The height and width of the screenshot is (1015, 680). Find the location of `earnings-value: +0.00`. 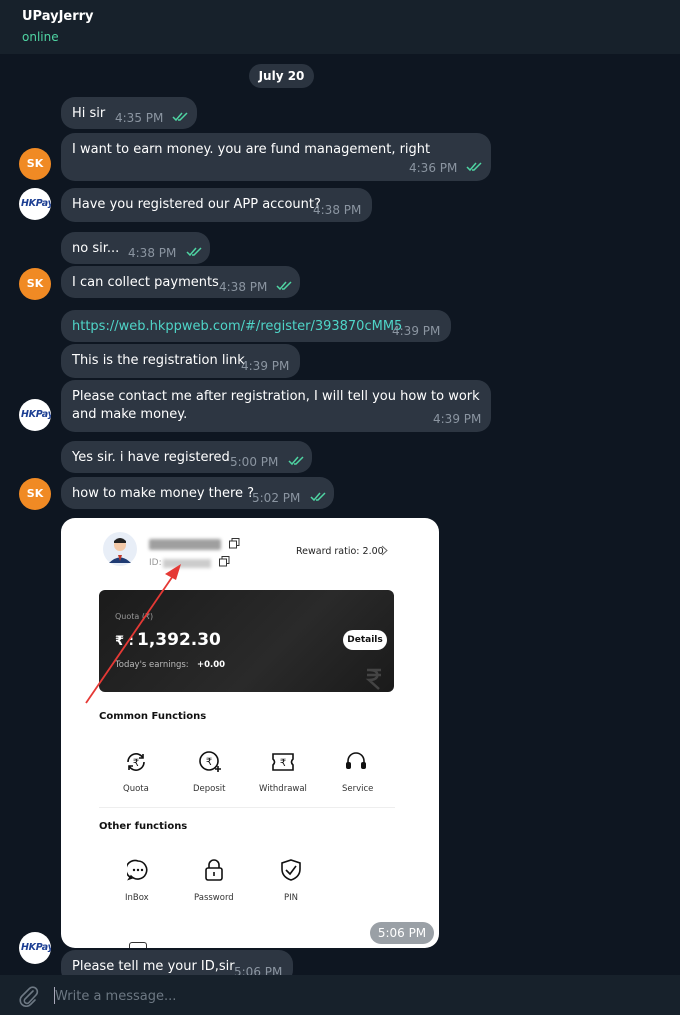

earnings-value: +0.00 is located at coordinates (211, 665).